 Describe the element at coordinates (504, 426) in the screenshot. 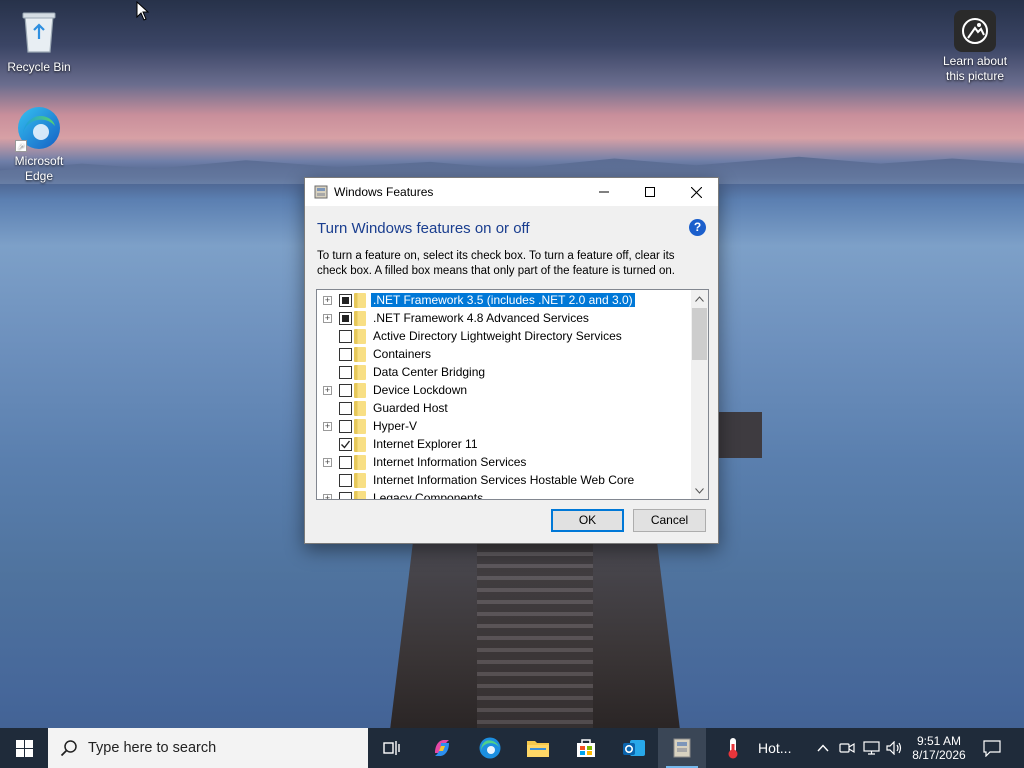

I see `feature-row: + Hyper-V` at that location.